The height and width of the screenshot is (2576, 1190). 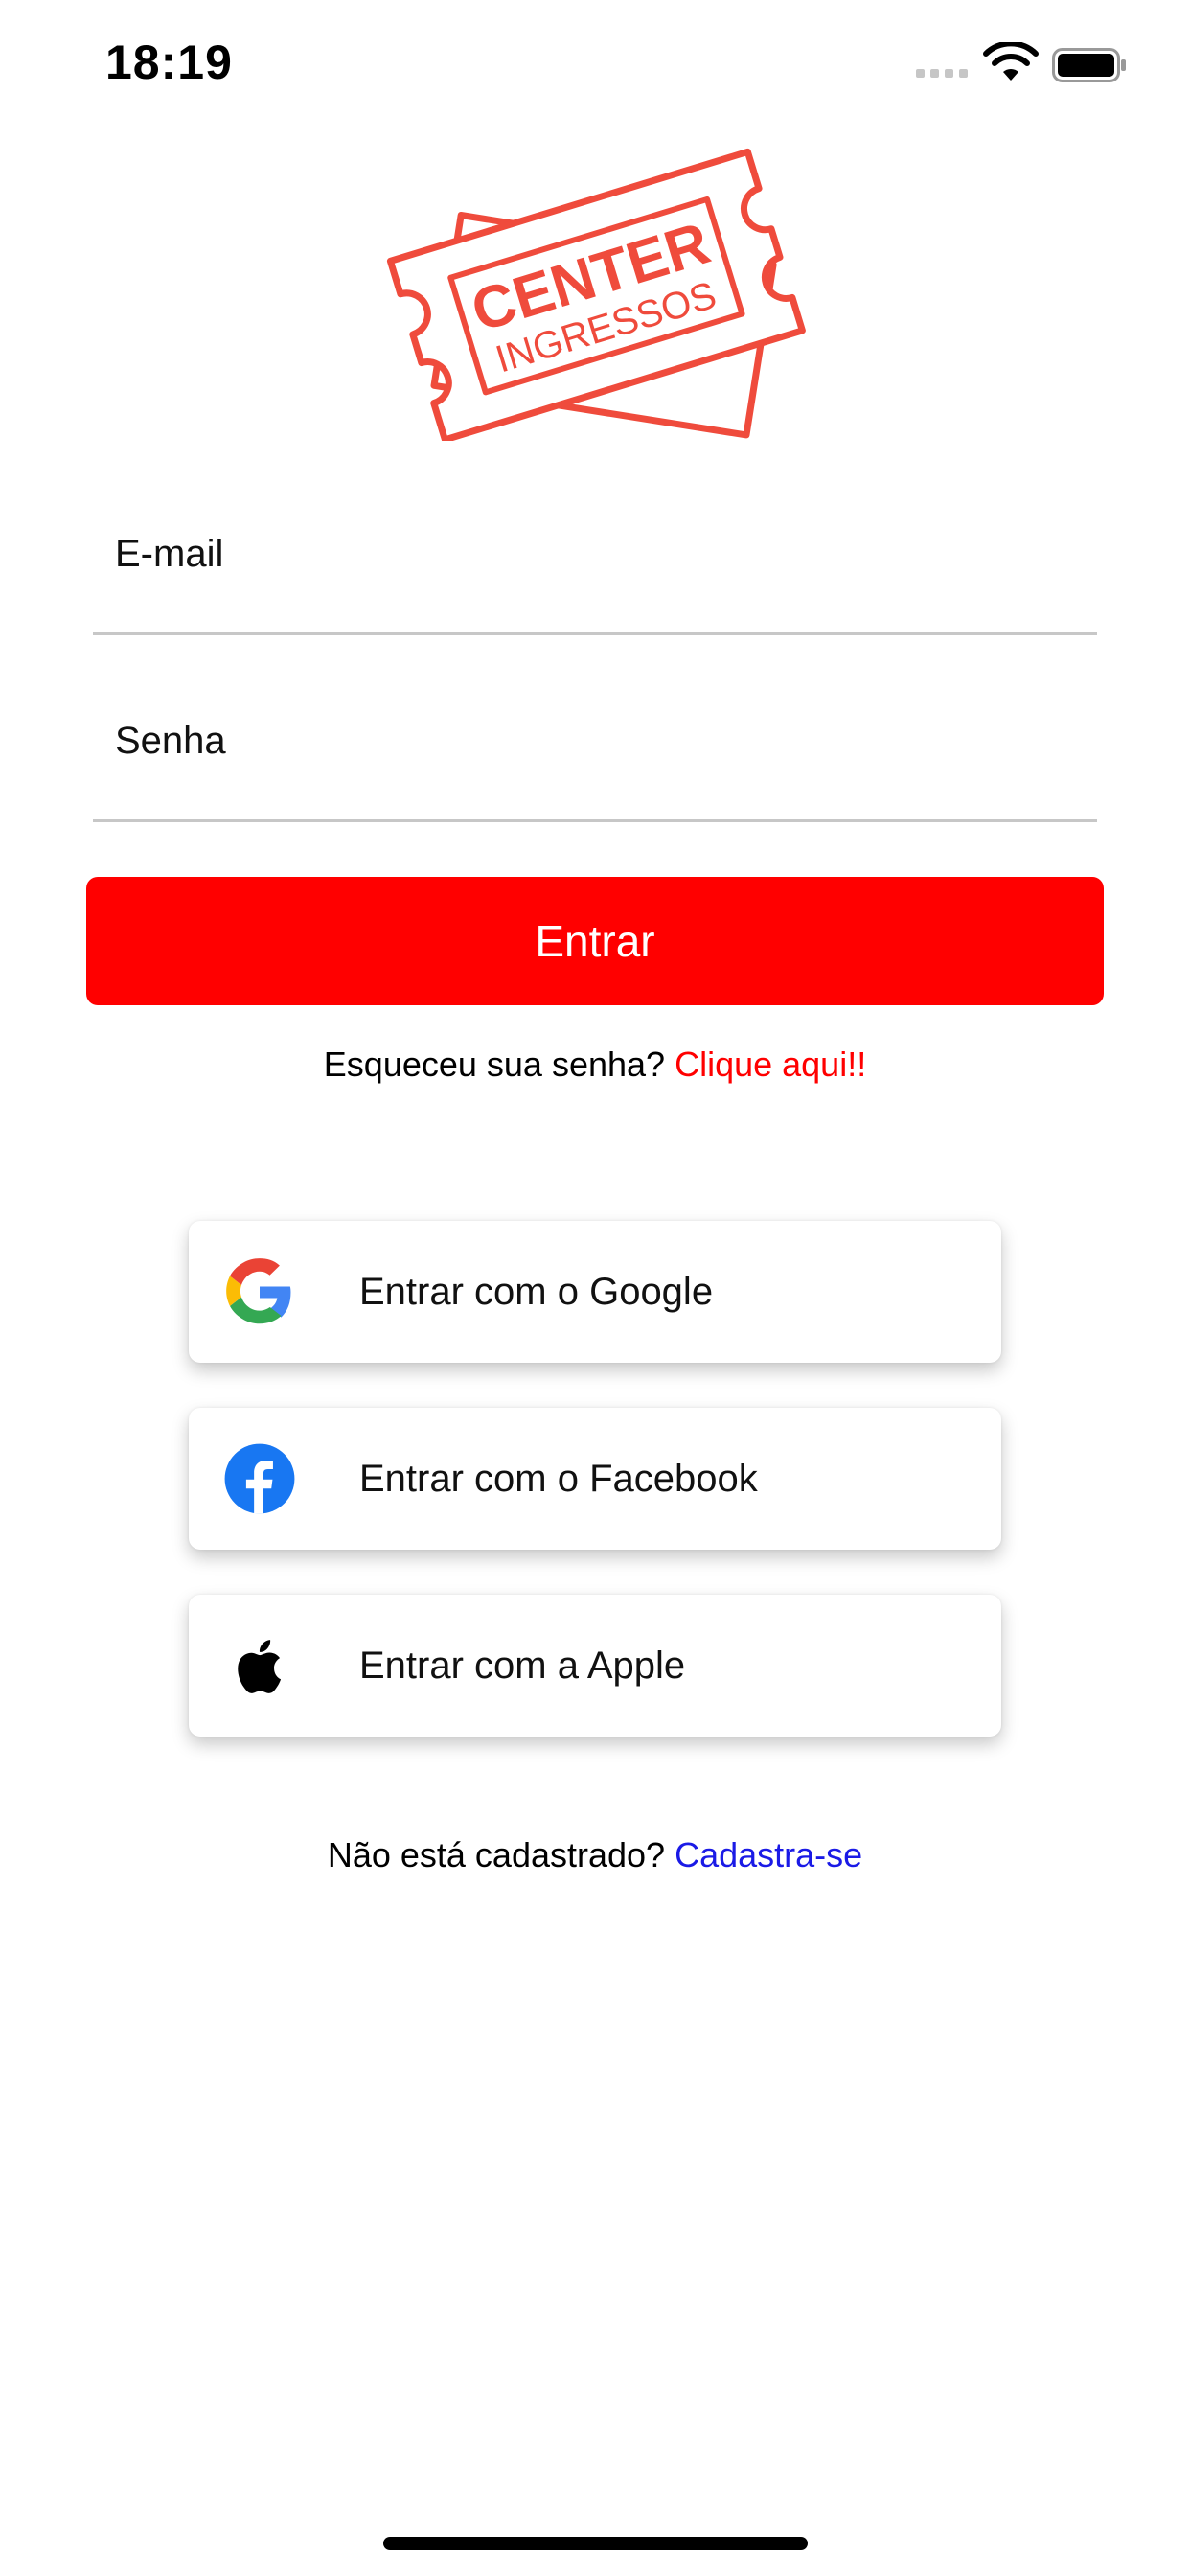 What do you see at coordinates (258, 1291) in the screenshot?
I see `google-icon` at bounding box center [258, 1291].